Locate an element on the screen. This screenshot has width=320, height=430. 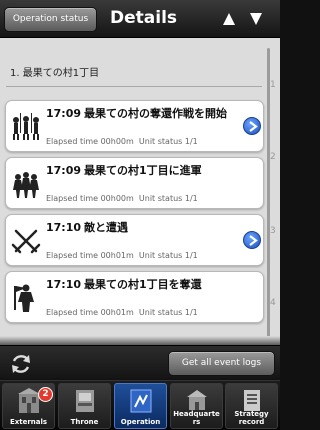
header-bar: Operation status Details is located at coordinates (140, 19).